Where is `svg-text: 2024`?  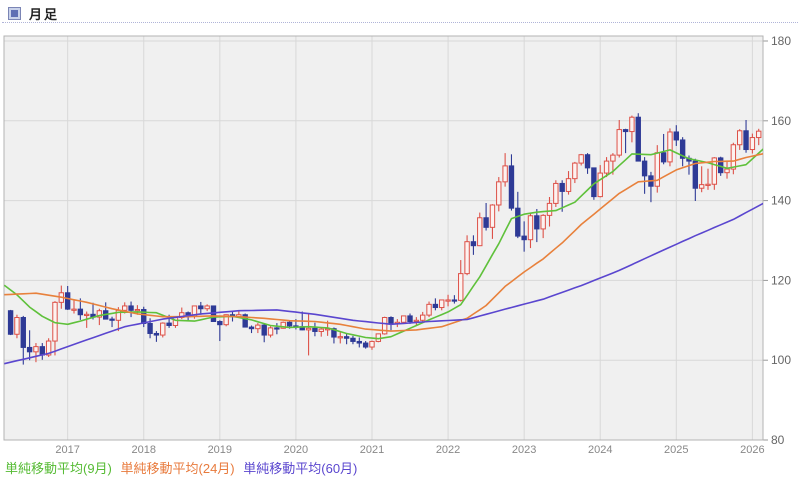 svg-text: 2024 is located at coordinates (600, 450).